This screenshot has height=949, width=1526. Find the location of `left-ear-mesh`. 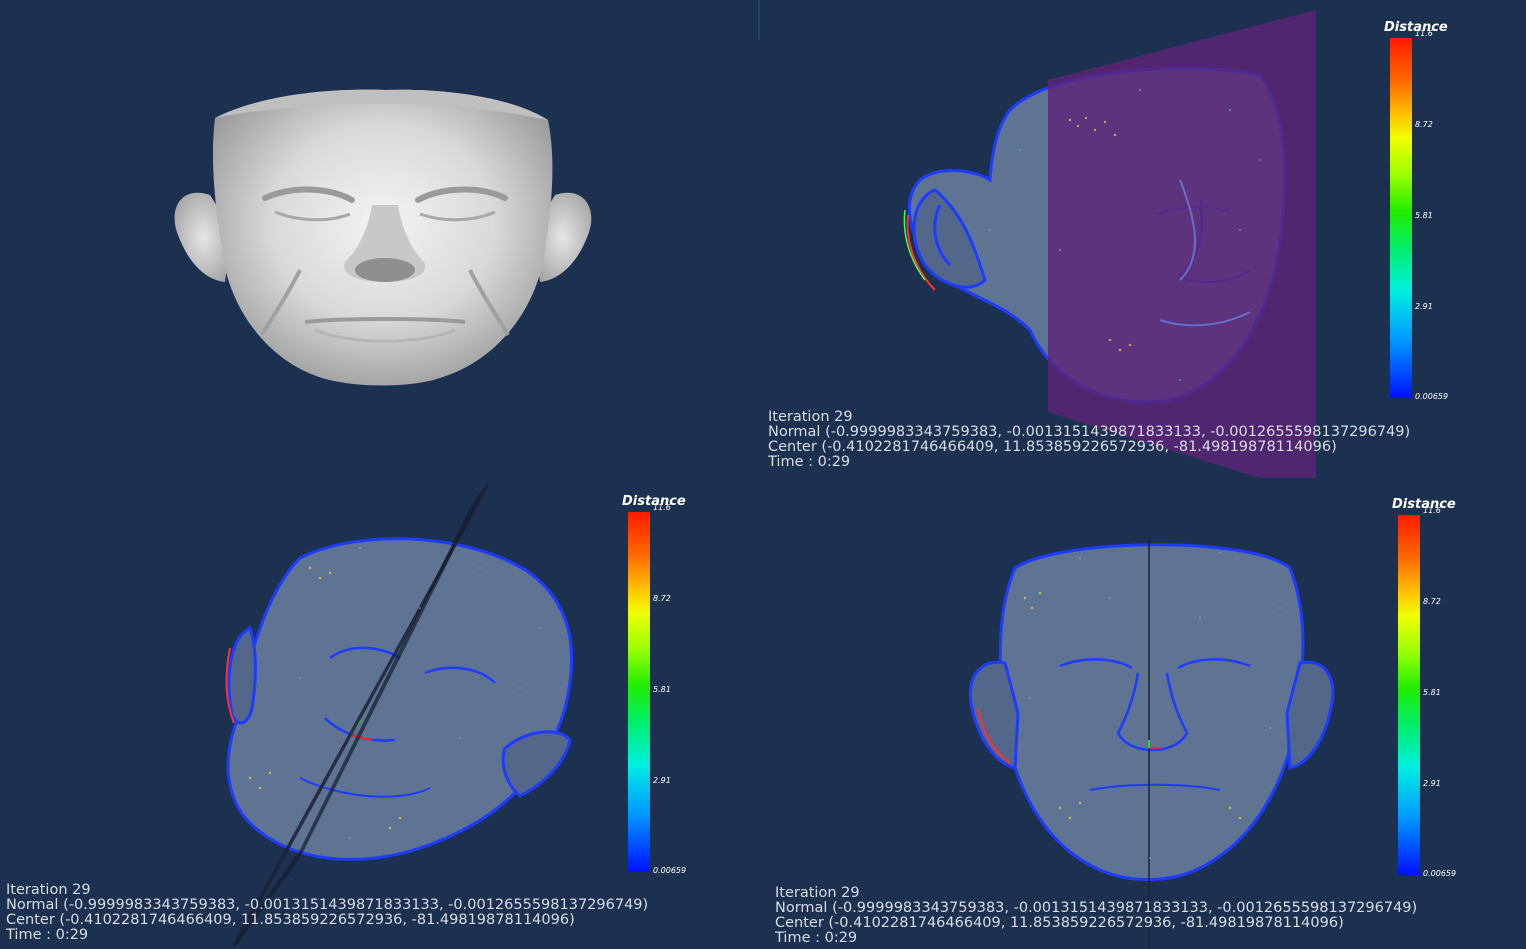

left-ear-mesh is located at coordinates (242, 675).